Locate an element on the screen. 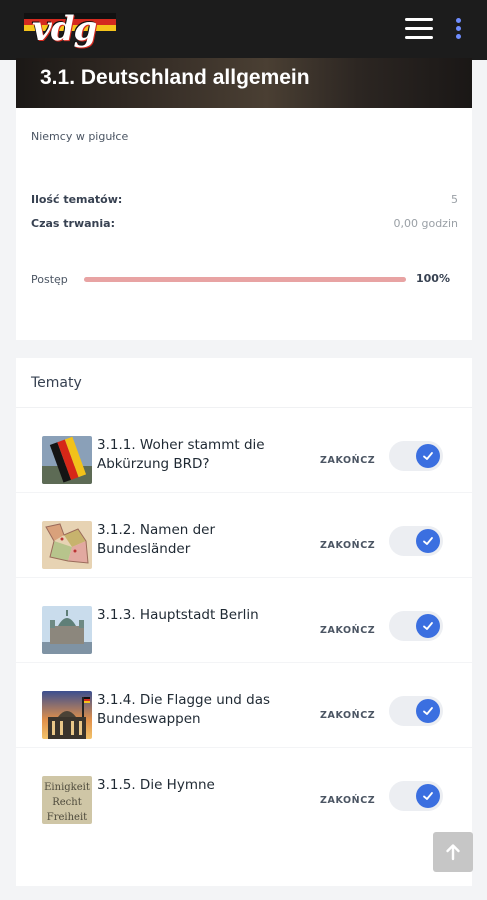  course-hero-banner: 3.1. Deutschland allgemein is located at coordinates (244, 83).